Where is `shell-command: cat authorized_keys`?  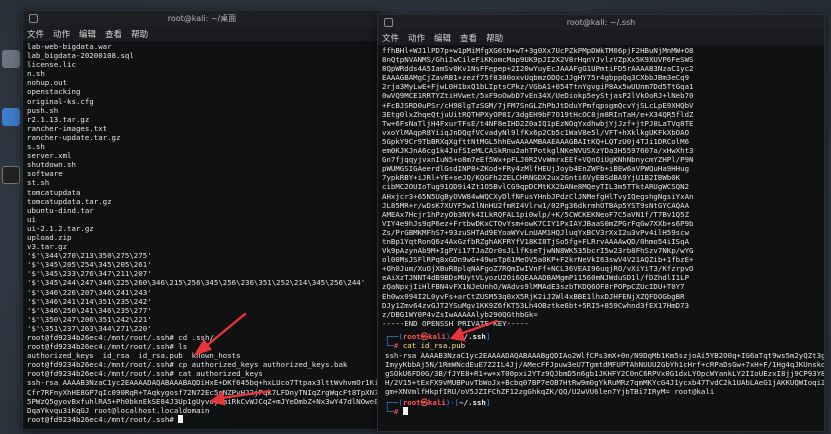 shell-command: cat authorized_keys is located at coordinates (220, 374).